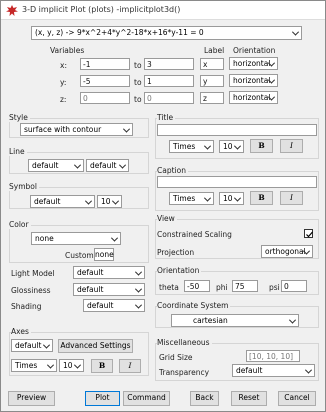 This screenshot has height=412, width=326. What do you see at coordinates (212, 64) in the screenshot?
I see `x-axis-label-field: x` at bounding box center [212, 64].